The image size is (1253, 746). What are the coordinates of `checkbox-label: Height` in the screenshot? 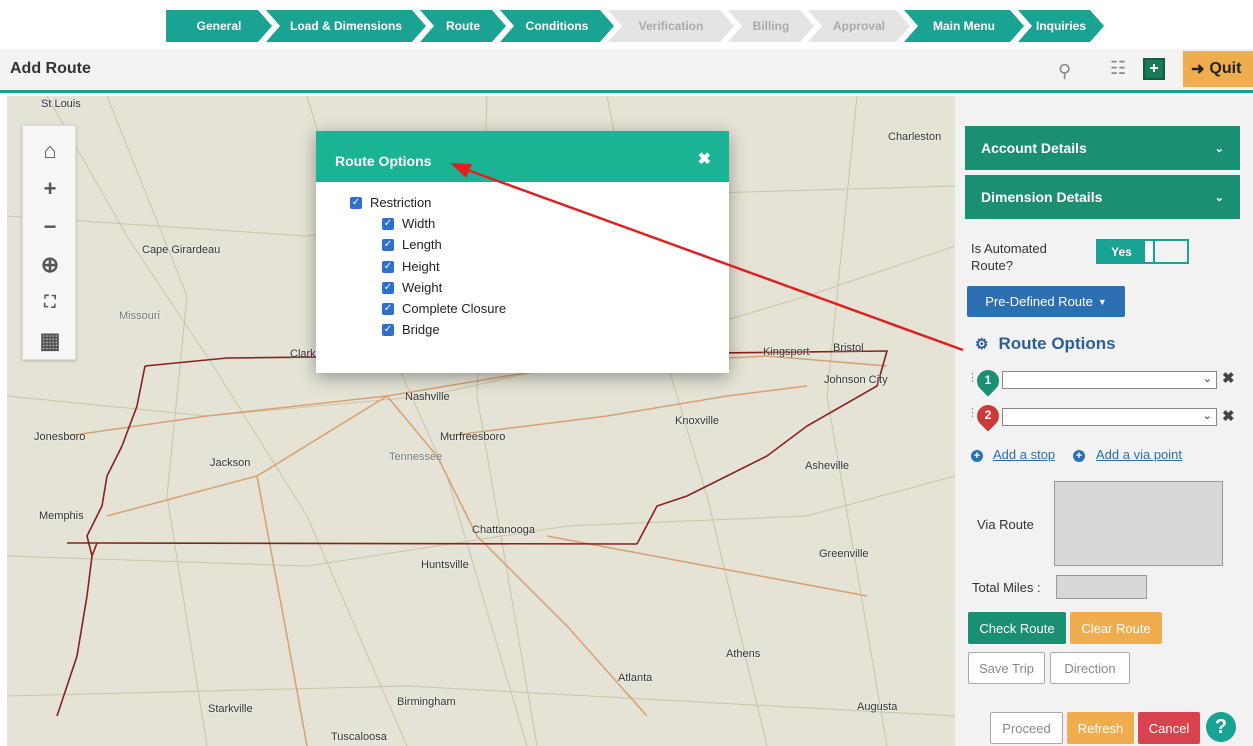 It's located at (421, 266).